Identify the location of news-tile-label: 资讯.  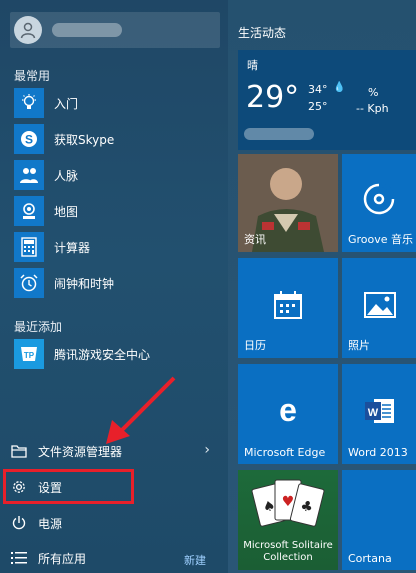
(255, 239).